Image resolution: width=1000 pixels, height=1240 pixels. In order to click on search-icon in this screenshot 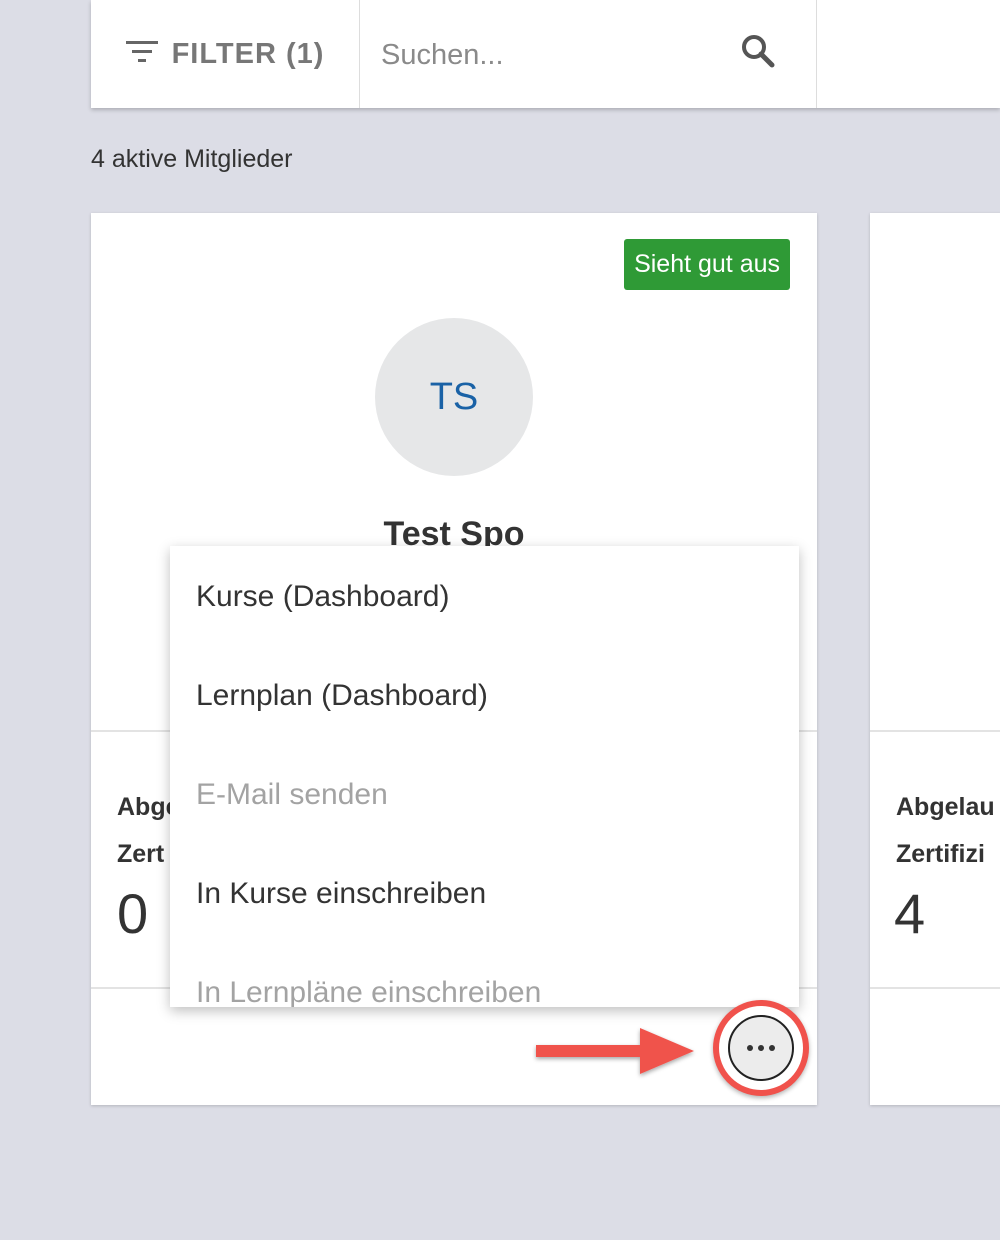, I will do `click(759, 54)`.